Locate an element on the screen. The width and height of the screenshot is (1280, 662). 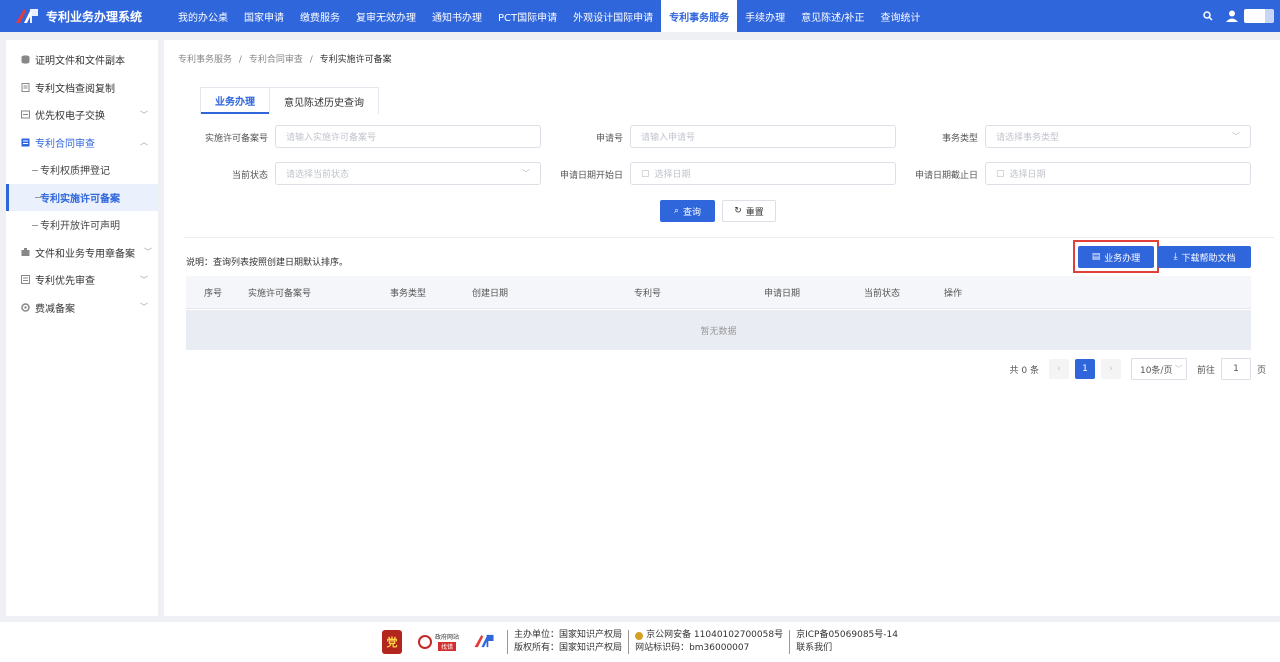
end-date-label: 申请日期截止日 is located at coordinates (946, 176).